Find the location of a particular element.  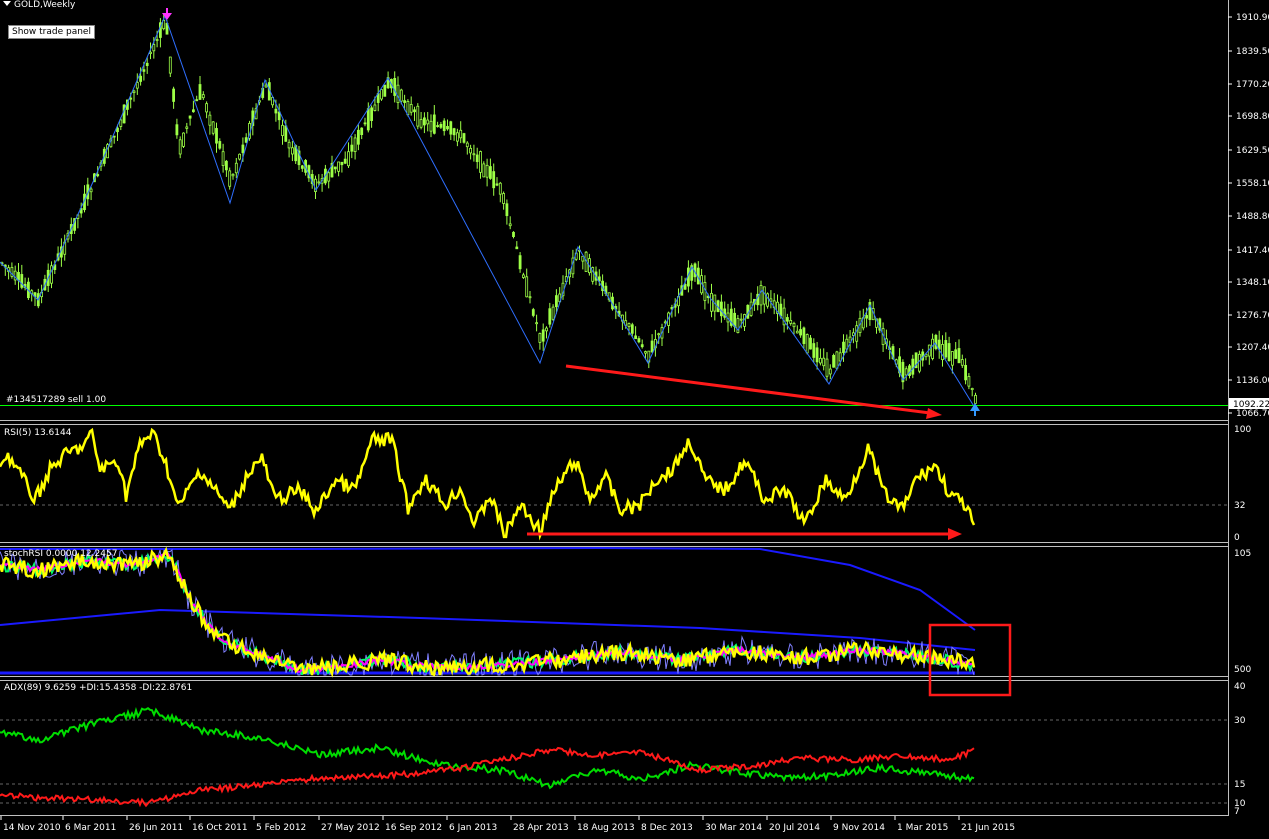

dropdown-triangle-icon is located at coordinates (7, 3).